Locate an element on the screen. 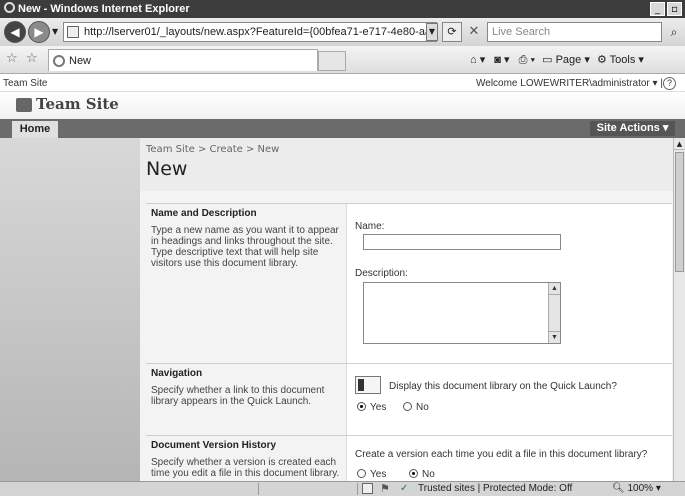  site-title-row: Team Site is located at coordinates (342, 105).